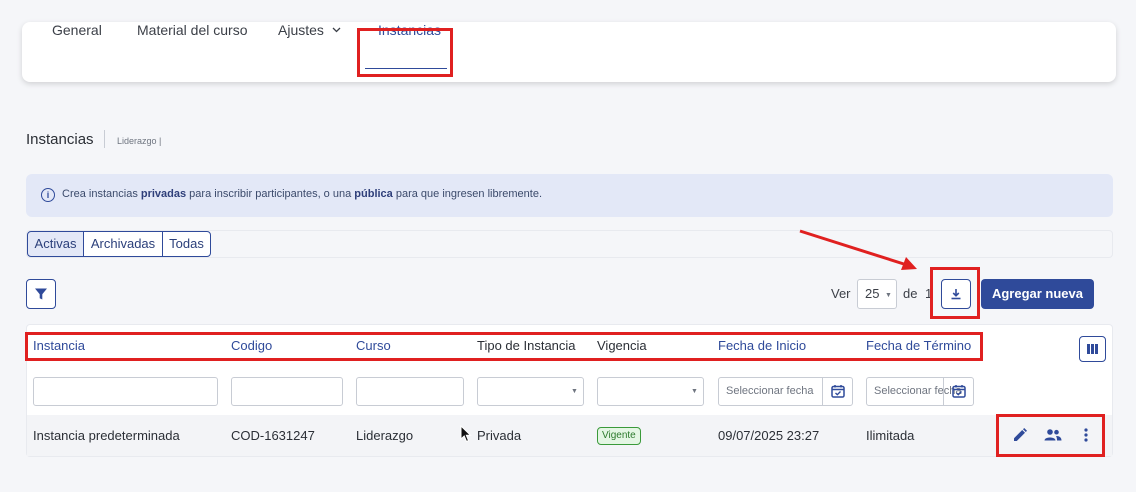 The image size is (1136, 492). What do you see at coordinates (301, 30) in the screenshot?
I see `tab-ajustes-label: Ajustes` at bounding box center [301, 30].